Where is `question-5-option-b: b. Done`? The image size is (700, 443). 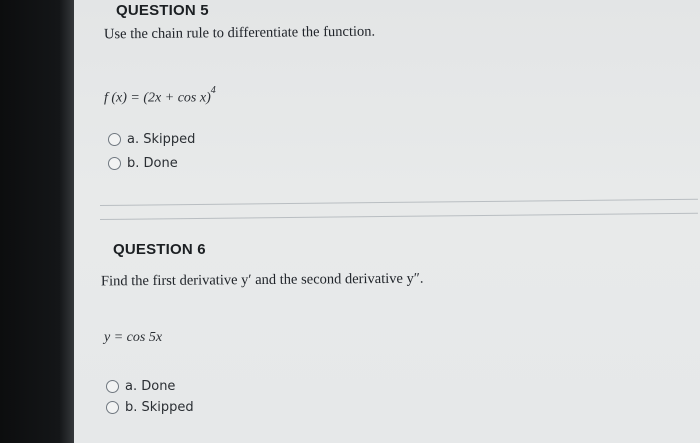 question-5-option-b: b. Done is located at coordinates (143, 163).